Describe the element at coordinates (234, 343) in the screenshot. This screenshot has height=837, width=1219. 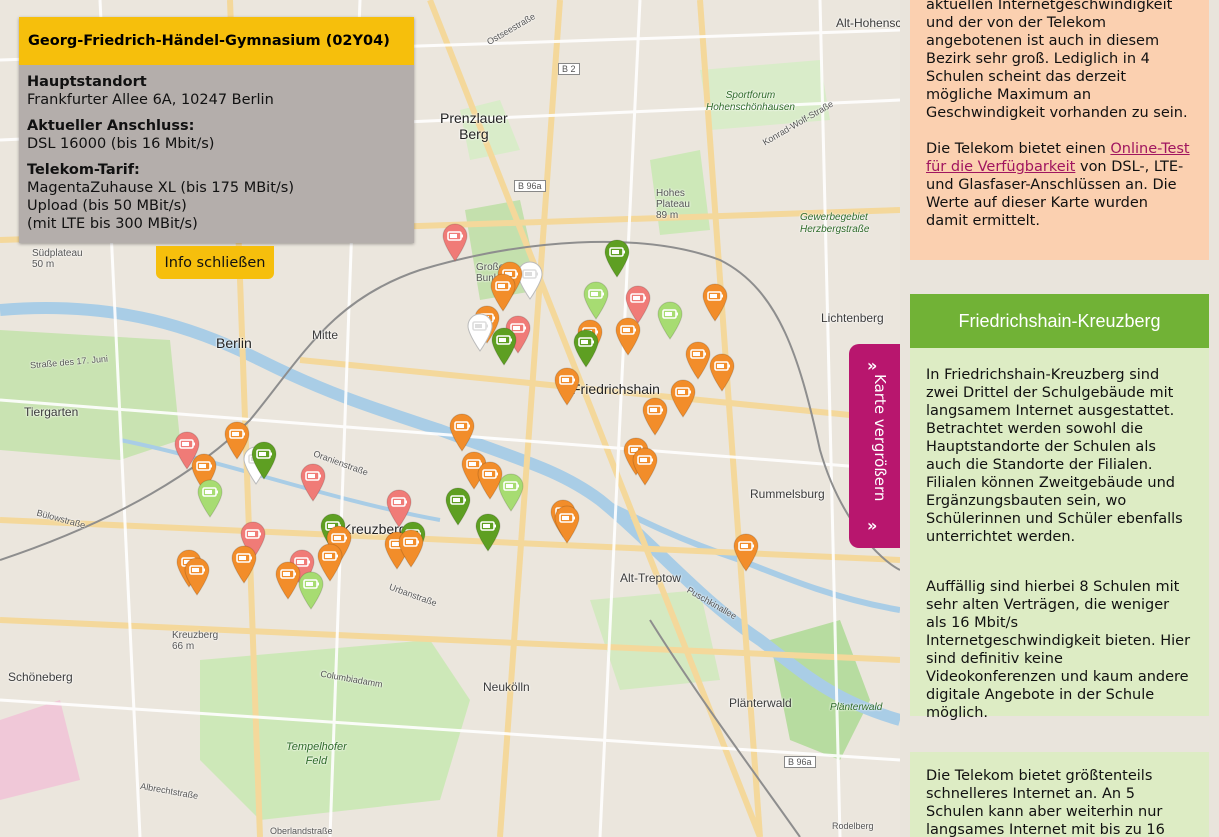
I see `place-label: Berlin` at that location.